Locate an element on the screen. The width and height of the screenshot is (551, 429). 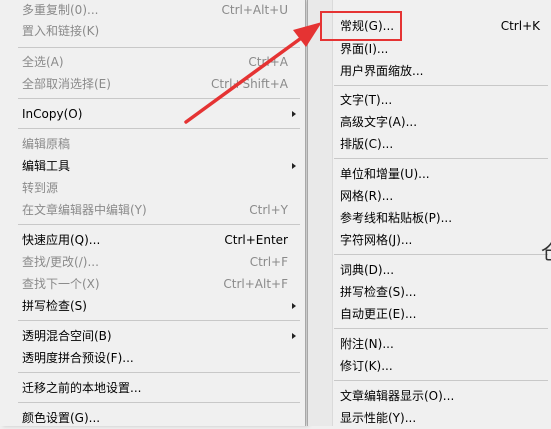
menu-item-shortcut: Ctrl+Y is located at coordinates (268, 210).